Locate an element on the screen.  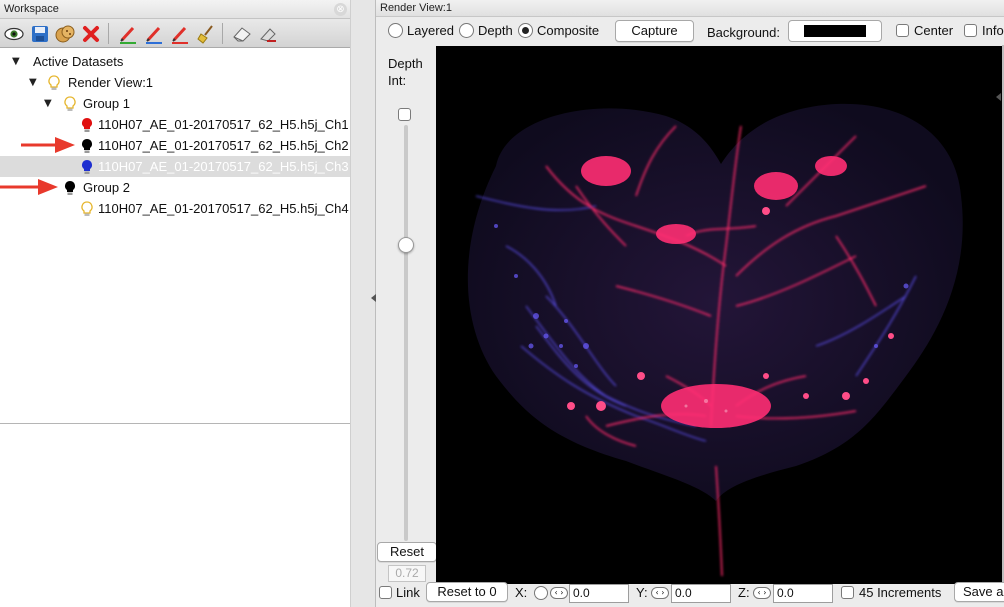
clear-icon is located at coordinates (268, 34).